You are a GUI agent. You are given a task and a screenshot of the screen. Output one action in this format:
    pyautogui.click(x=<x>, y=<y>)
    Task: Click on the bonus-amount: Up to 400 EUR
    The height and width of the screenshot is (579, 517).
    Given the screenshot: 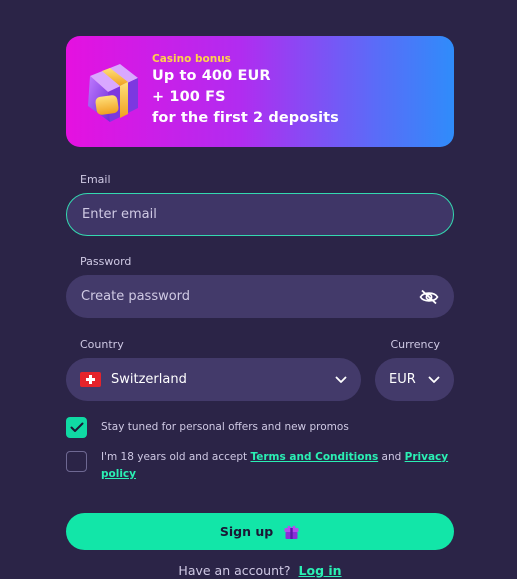 What is the action you would take?
    pyautogui.click(x=211, y=76)
    